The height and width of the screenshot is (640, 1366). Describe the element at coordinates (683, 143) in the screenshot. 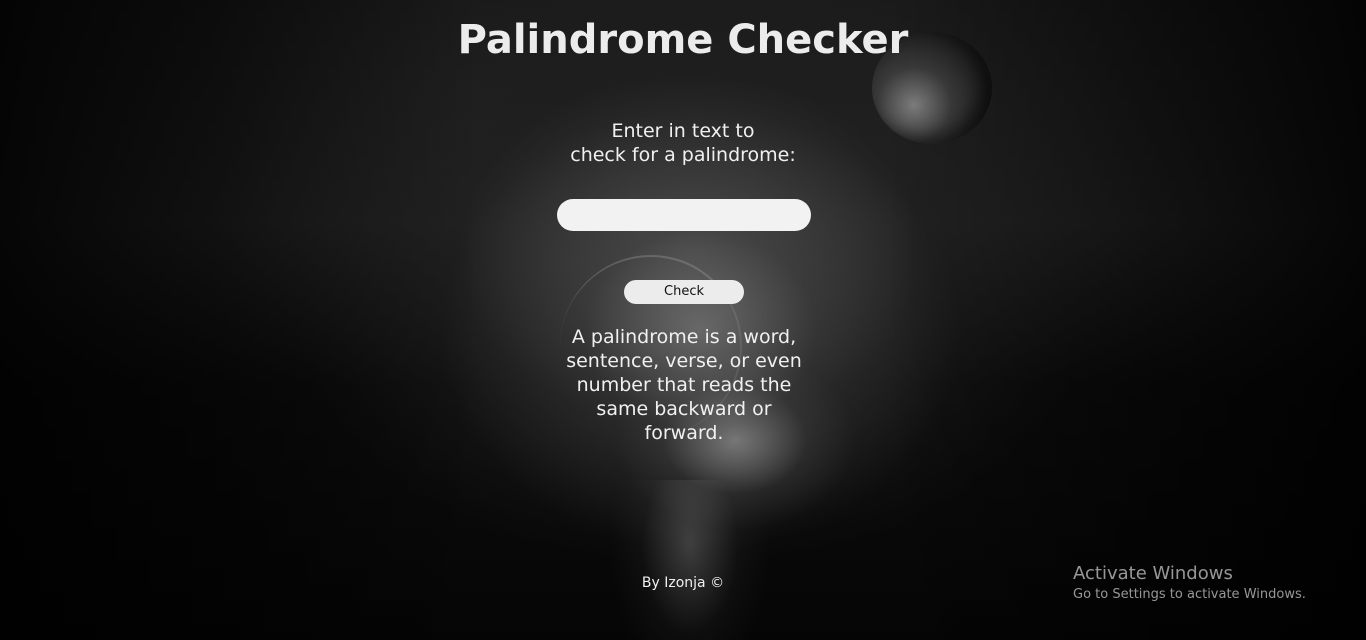

I see `input-prompt: Enter in text to check for a palindrome:` at that location.